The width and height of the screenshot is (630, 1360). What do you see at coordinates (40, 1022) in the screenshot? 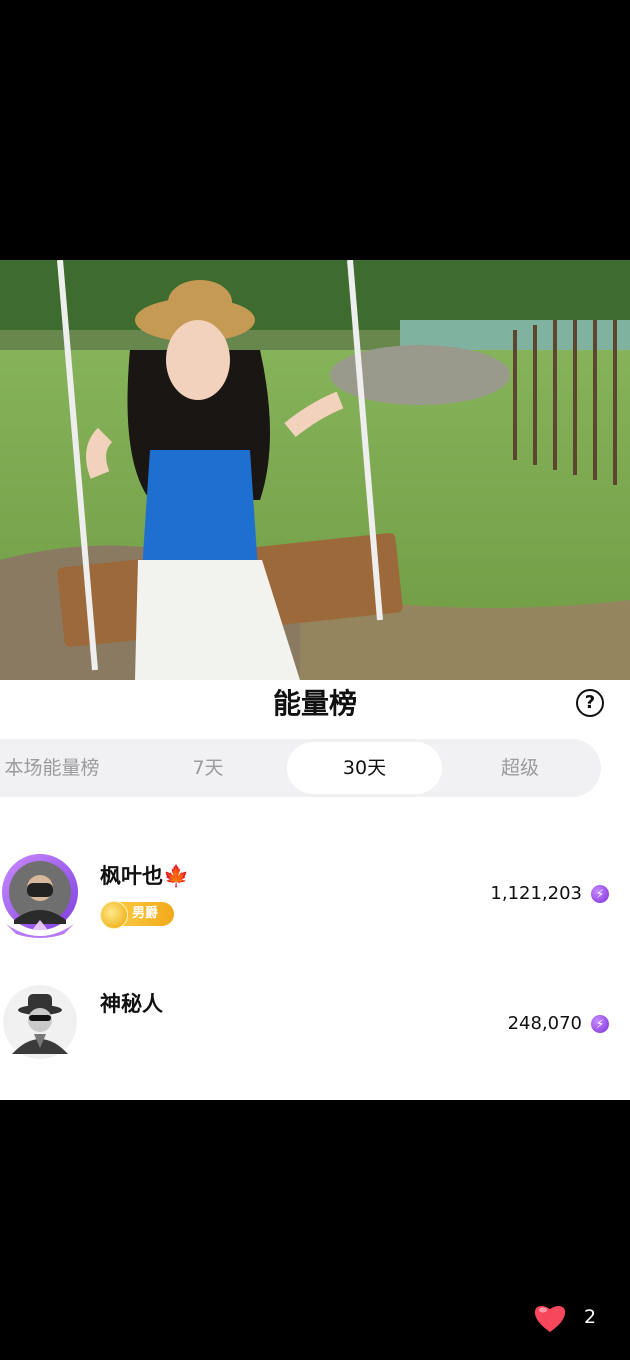
I see `mystery-avatar` at bounding box center [40, 1022].